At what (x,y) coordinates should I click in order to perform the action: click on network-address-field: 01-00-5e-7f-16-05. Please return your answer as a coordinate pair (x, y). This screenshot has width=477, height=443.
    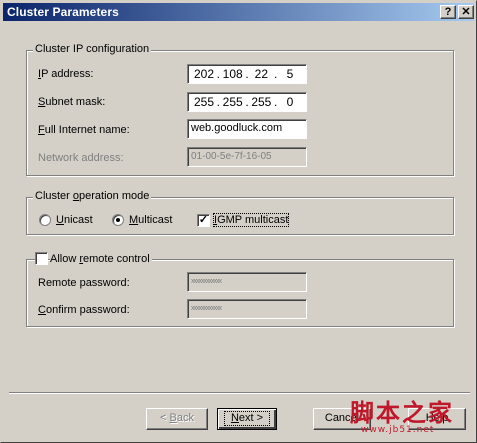
    Looking at the image, I should click on (247, 157).